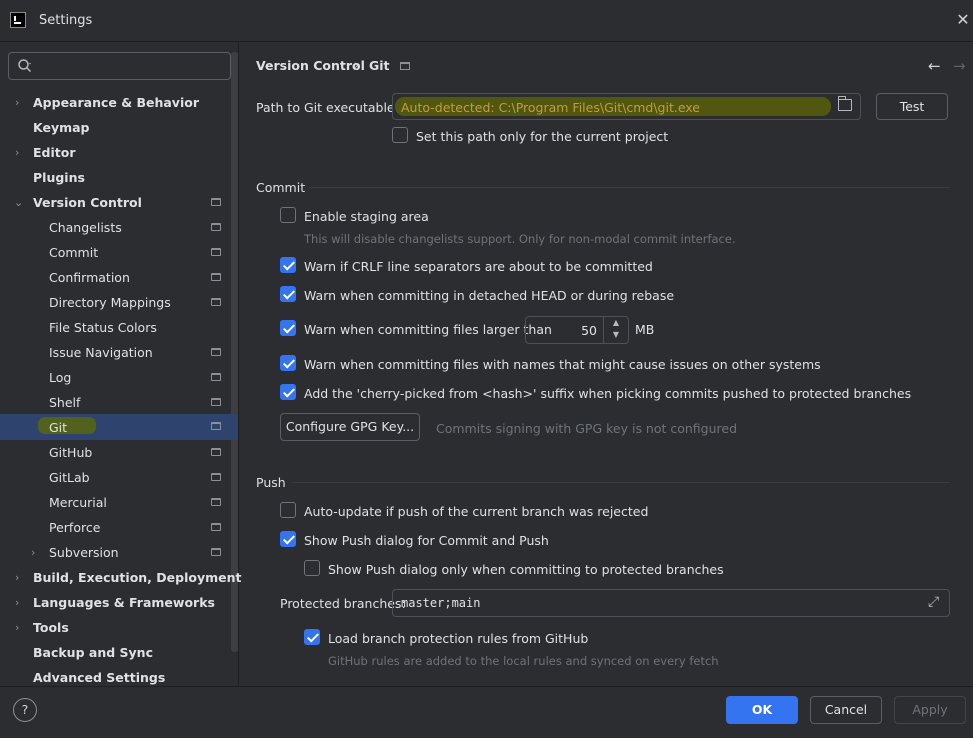 This screenshot has height=738, width=973. Describe the element at coordinates (119, 252) in the screenshot. I see `sidebar-item-commit: Commit` at that location.